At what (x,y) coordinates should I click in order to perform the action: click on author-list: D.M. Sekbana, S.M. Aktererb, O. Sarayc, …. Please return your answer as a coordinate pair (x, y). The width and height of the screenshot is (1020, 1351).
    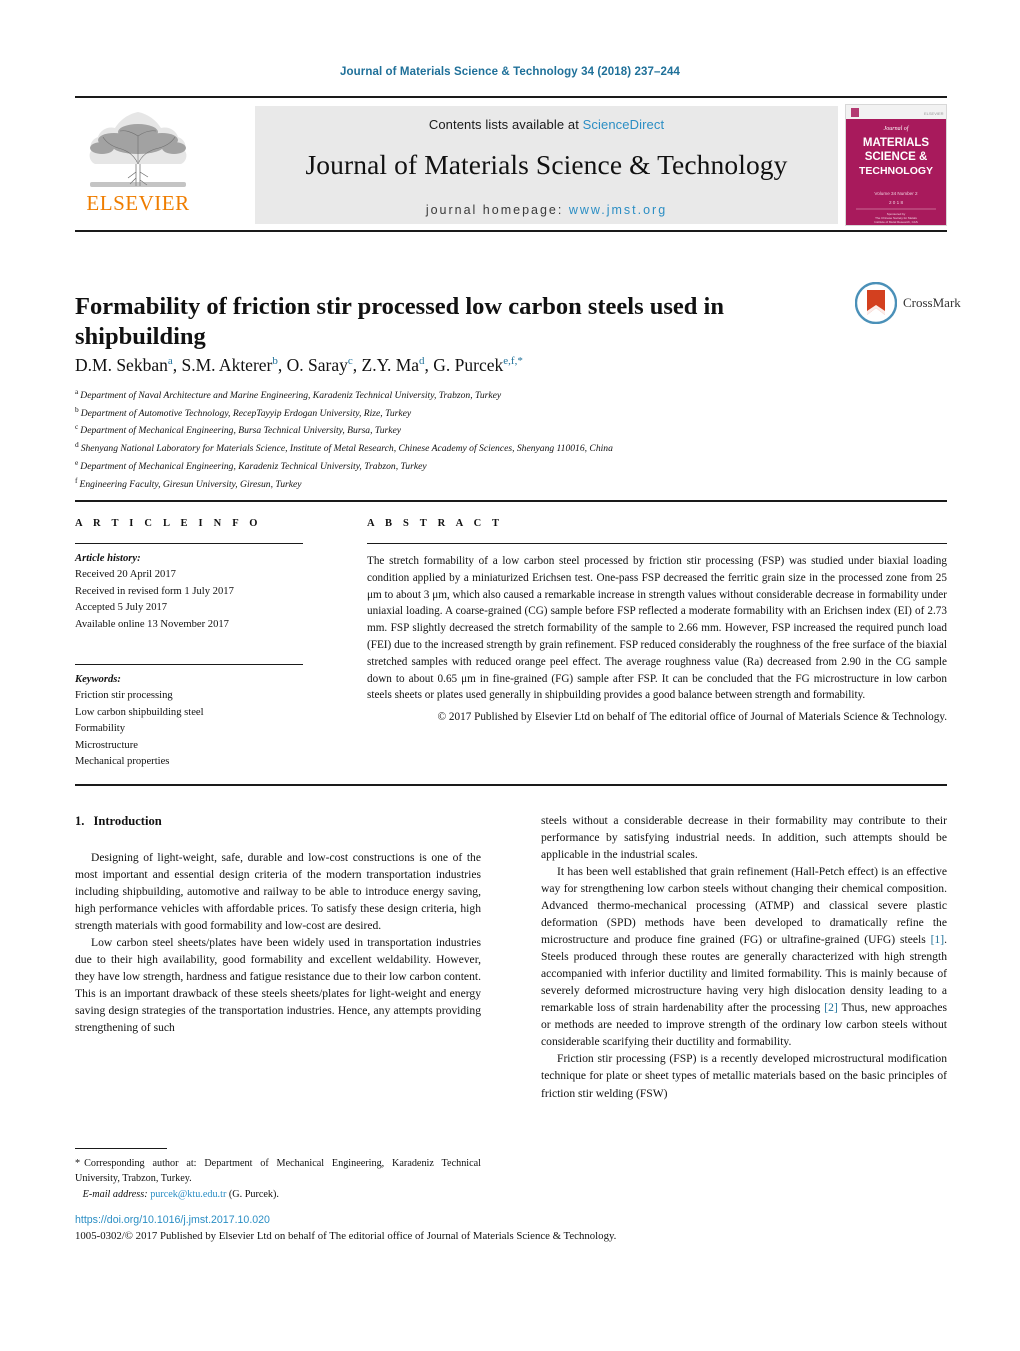
    Looking at the image, I should click on (299, 365).